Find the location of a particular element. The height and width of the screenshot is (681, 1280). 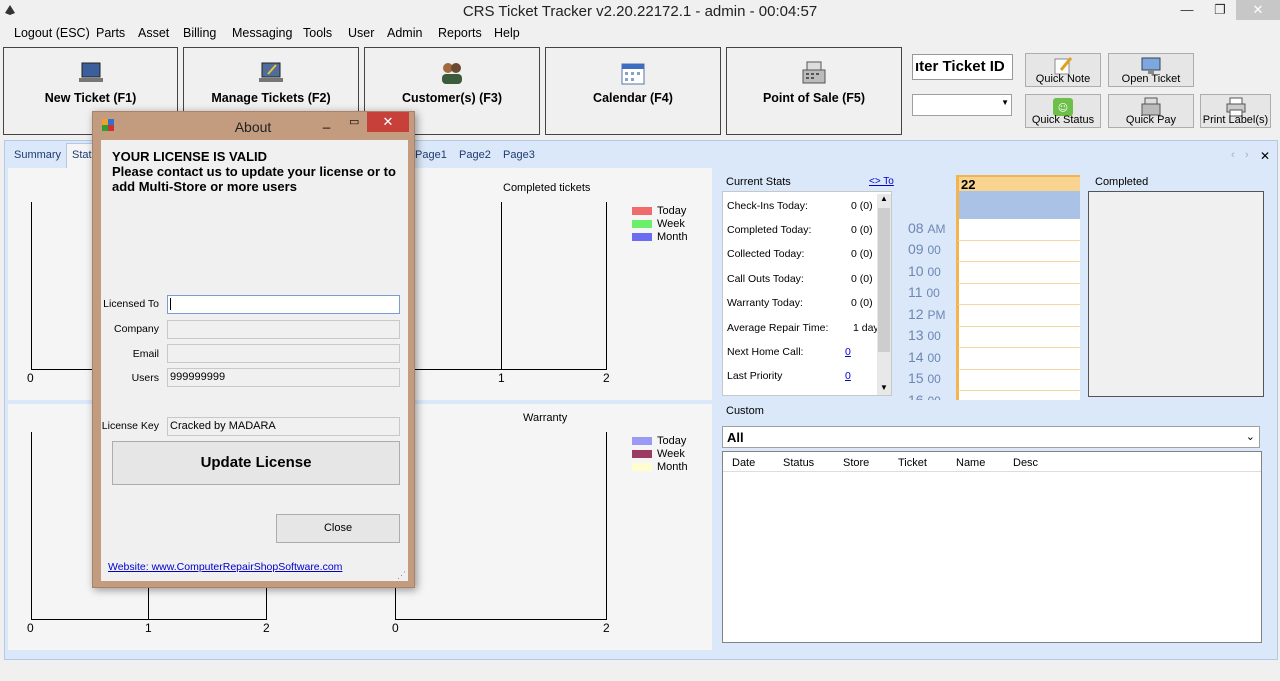

calendar-button: Calendar (F4) is located at coordinates (633, 91).